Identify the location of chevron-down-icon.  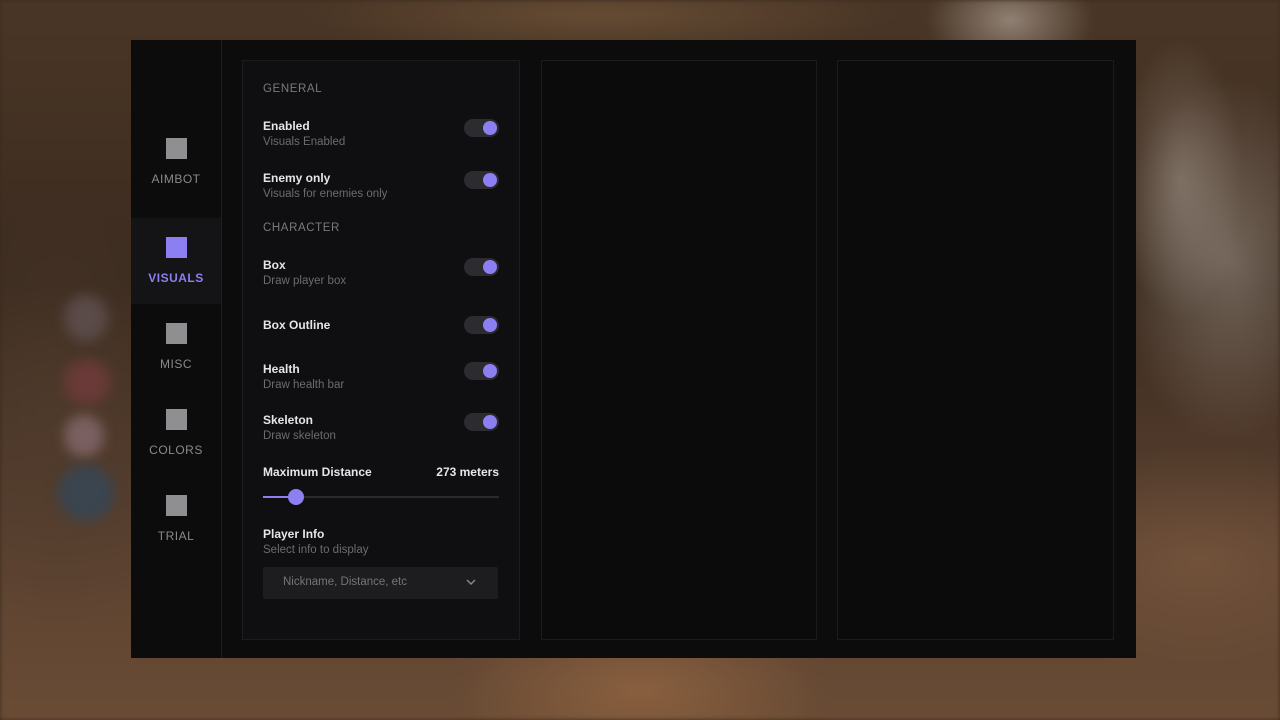
(471, 582).